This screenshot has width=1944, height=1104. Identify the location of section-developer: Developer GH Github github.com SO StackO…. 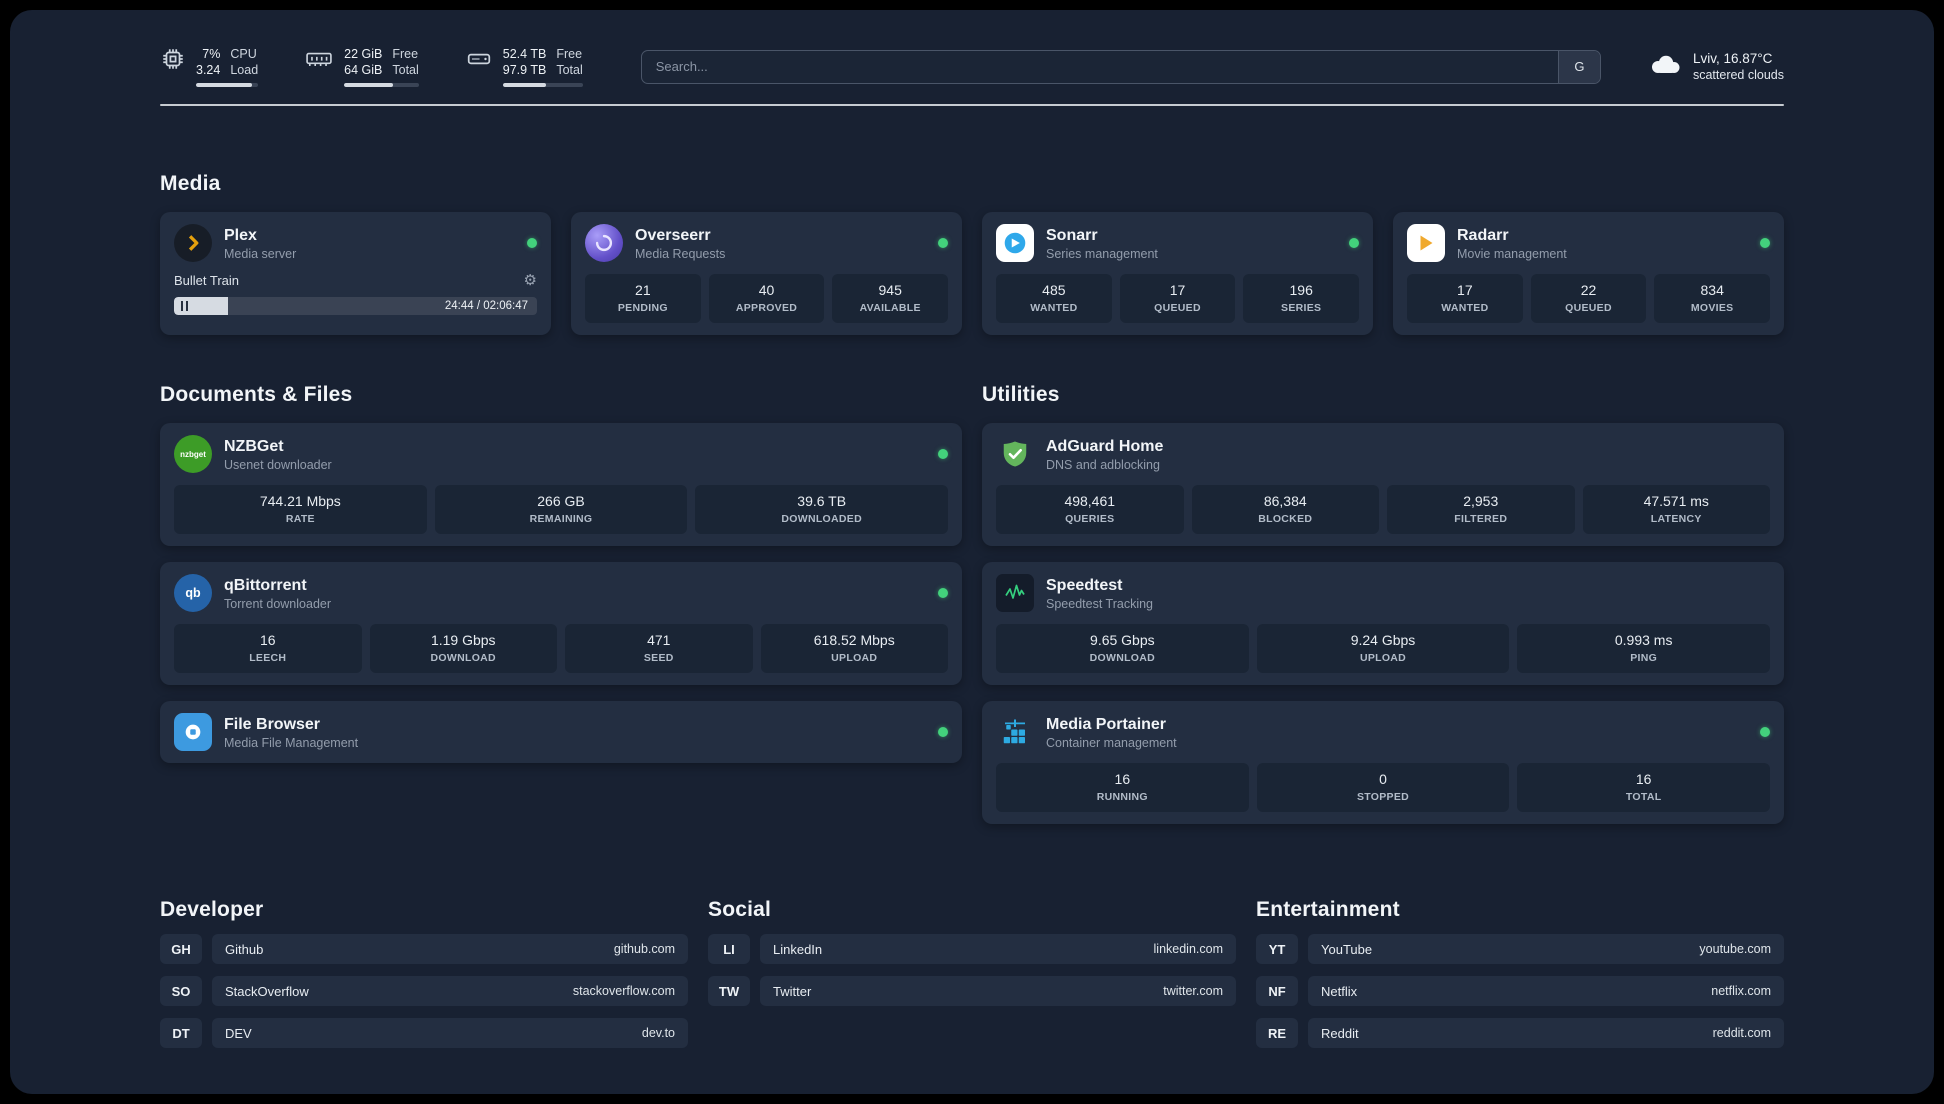
(424, 973).